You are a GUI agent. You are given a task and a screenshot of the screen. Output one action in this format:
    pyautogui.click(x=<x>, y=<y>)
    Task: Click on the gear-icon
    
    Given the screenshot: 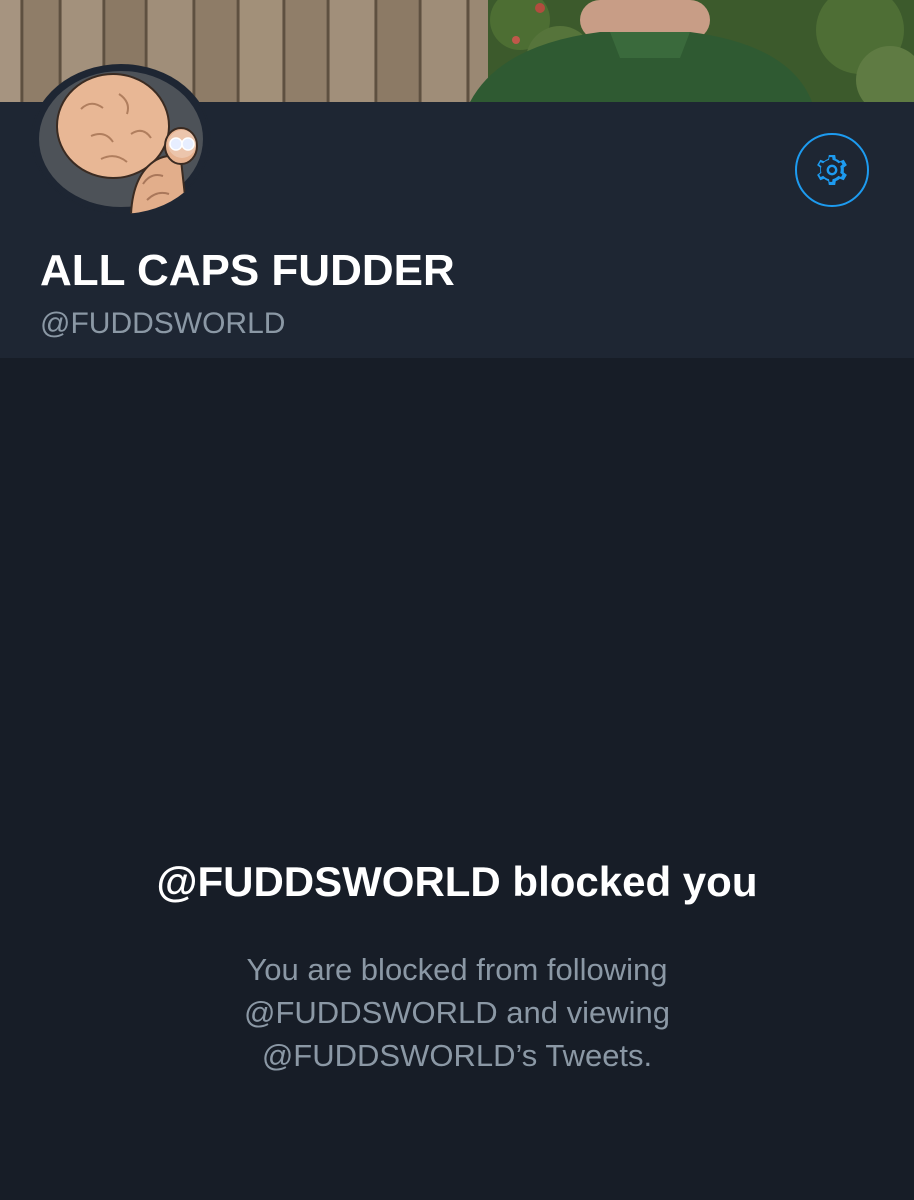 What is the action you would take?
    pyautogui.click(x=832, y=170)
    